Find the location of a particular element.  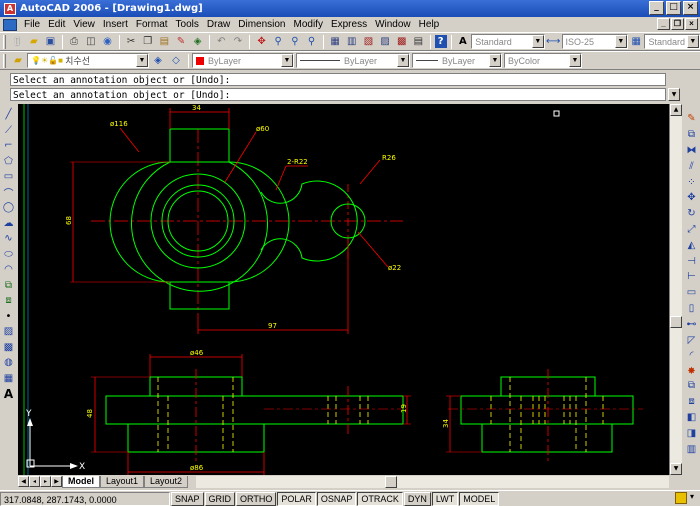

make-current-icon: ◈ is located at coordinates (158, 60).